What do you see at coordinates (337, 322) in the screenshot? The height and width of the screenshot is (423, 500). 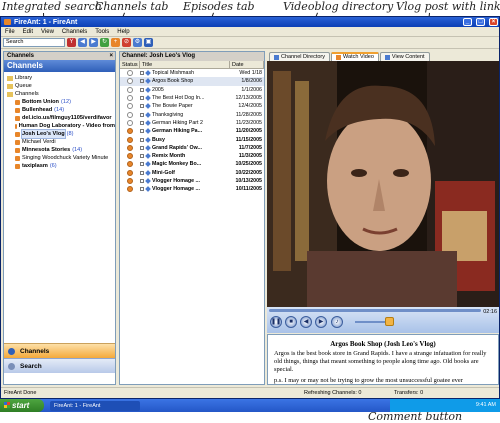 I see `mute-button: ♪` at bounding box center [337, 322].